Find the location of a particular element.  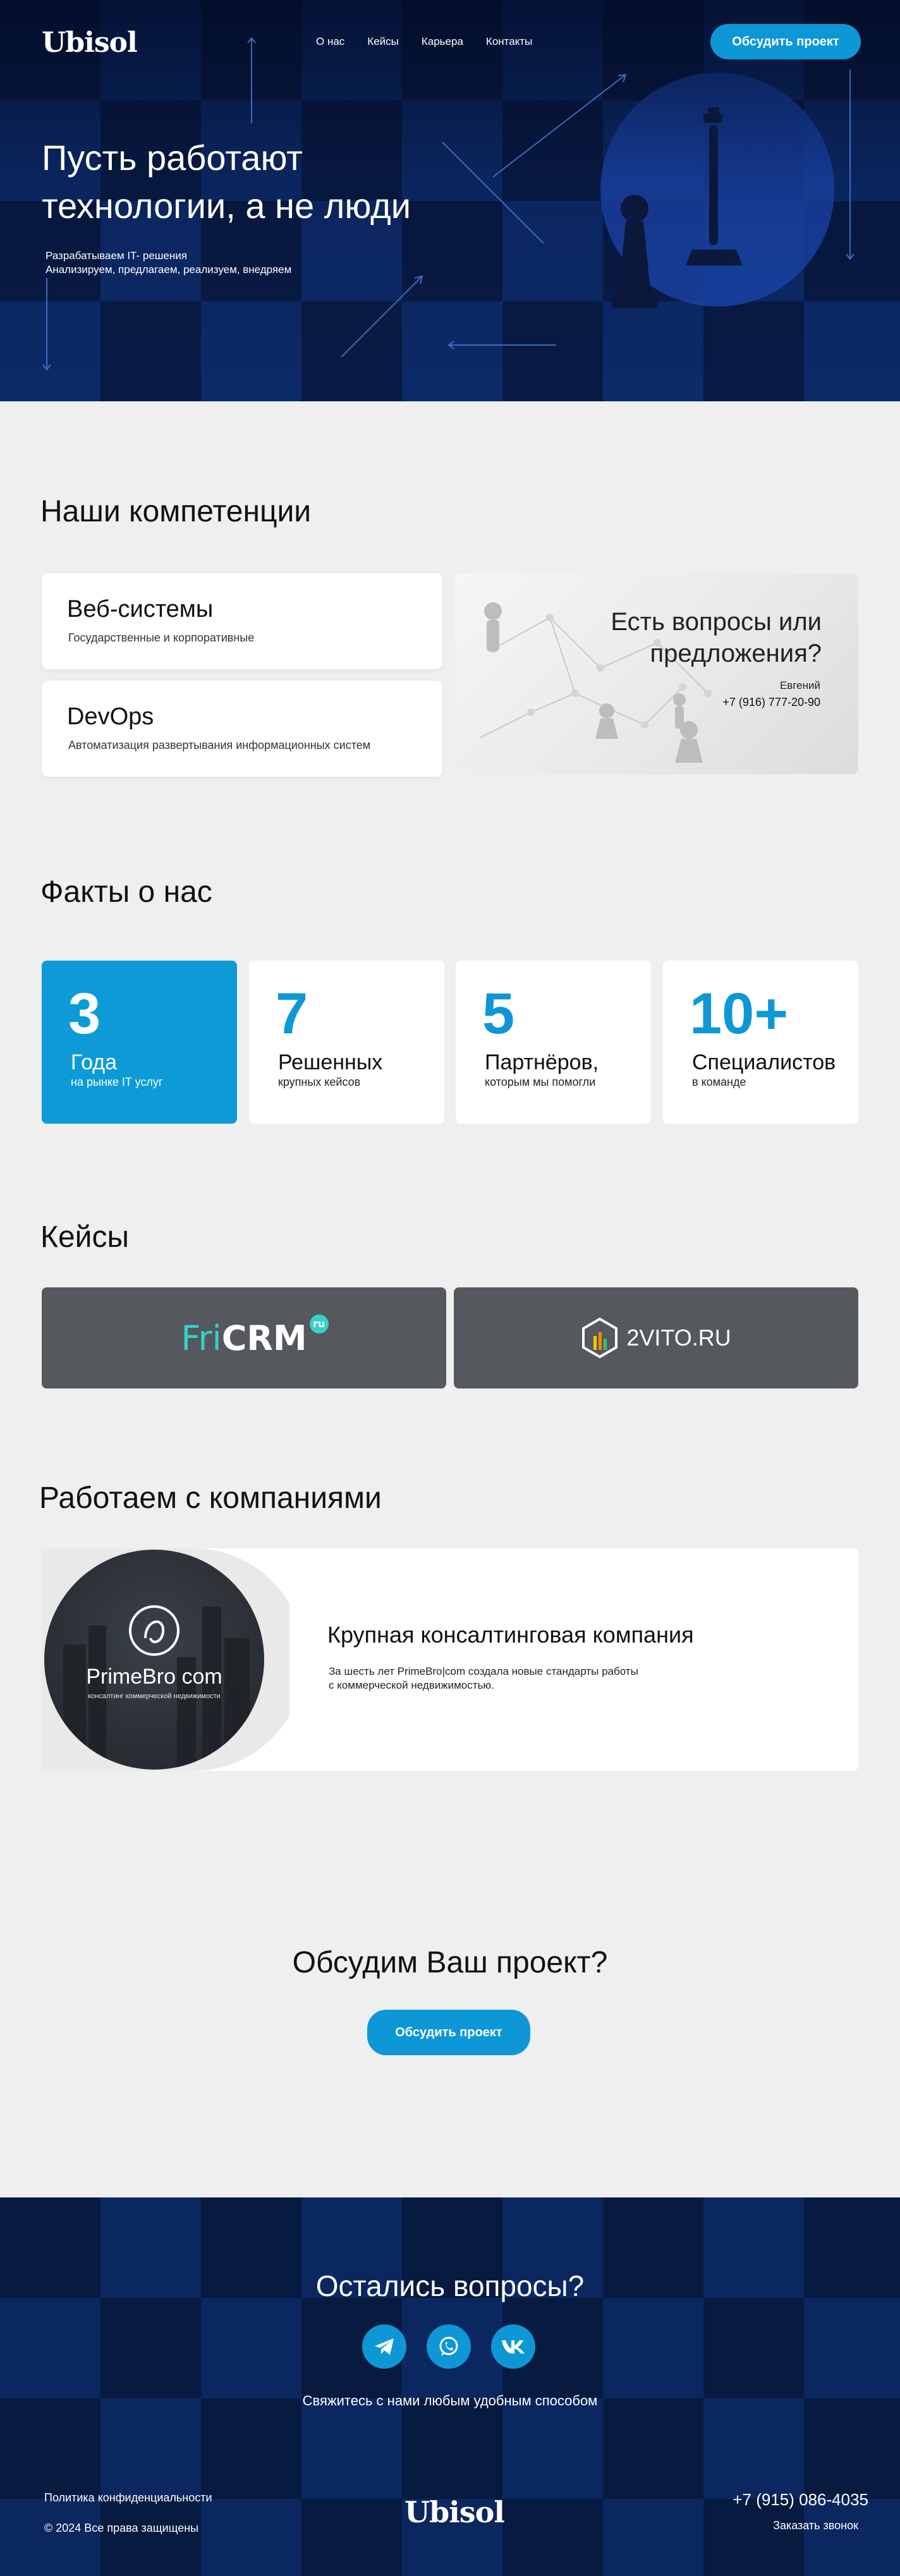

callback-link: Заказать звонок is located at coordinates (815, 2525).